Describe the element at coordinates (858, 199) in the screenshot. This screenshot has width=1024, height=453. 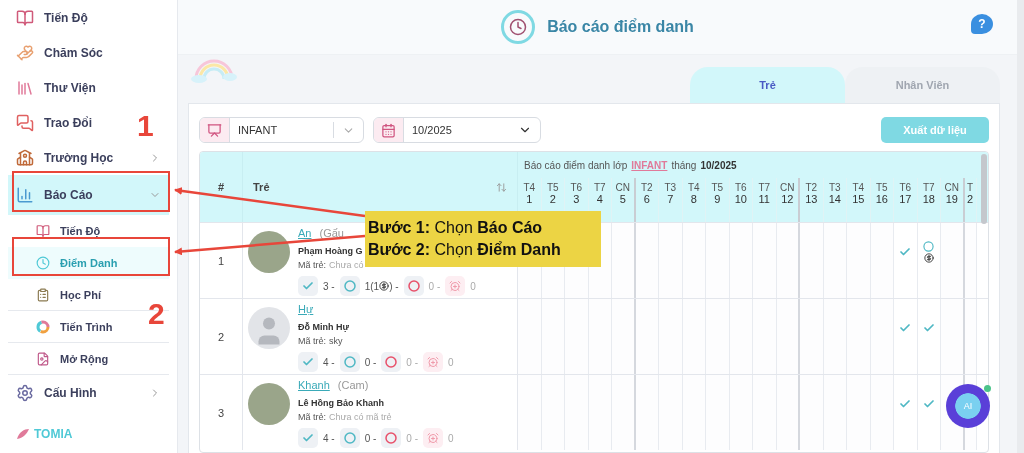
I see `day-number: 15` at that location.